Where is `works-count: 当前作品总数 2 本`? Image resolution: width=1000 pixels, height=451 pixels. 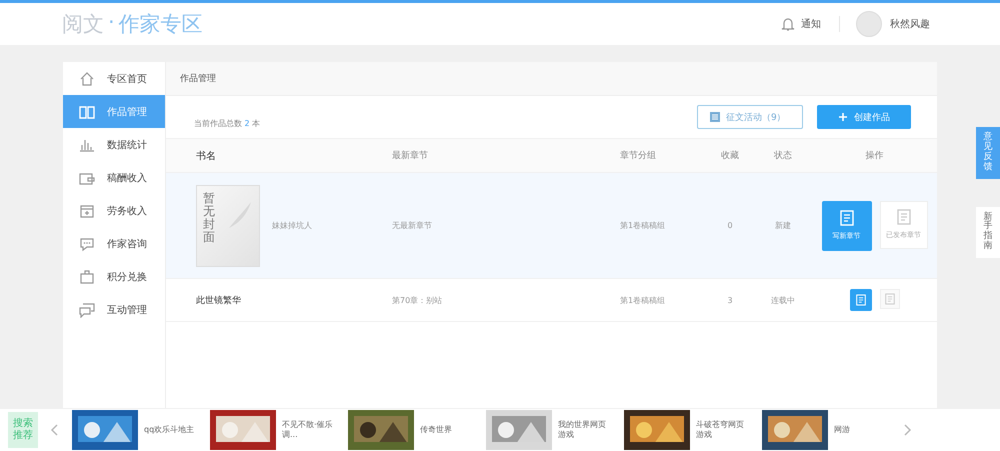 works-count: 当前作品总数 2 本 is located at coordinates (228, 123).